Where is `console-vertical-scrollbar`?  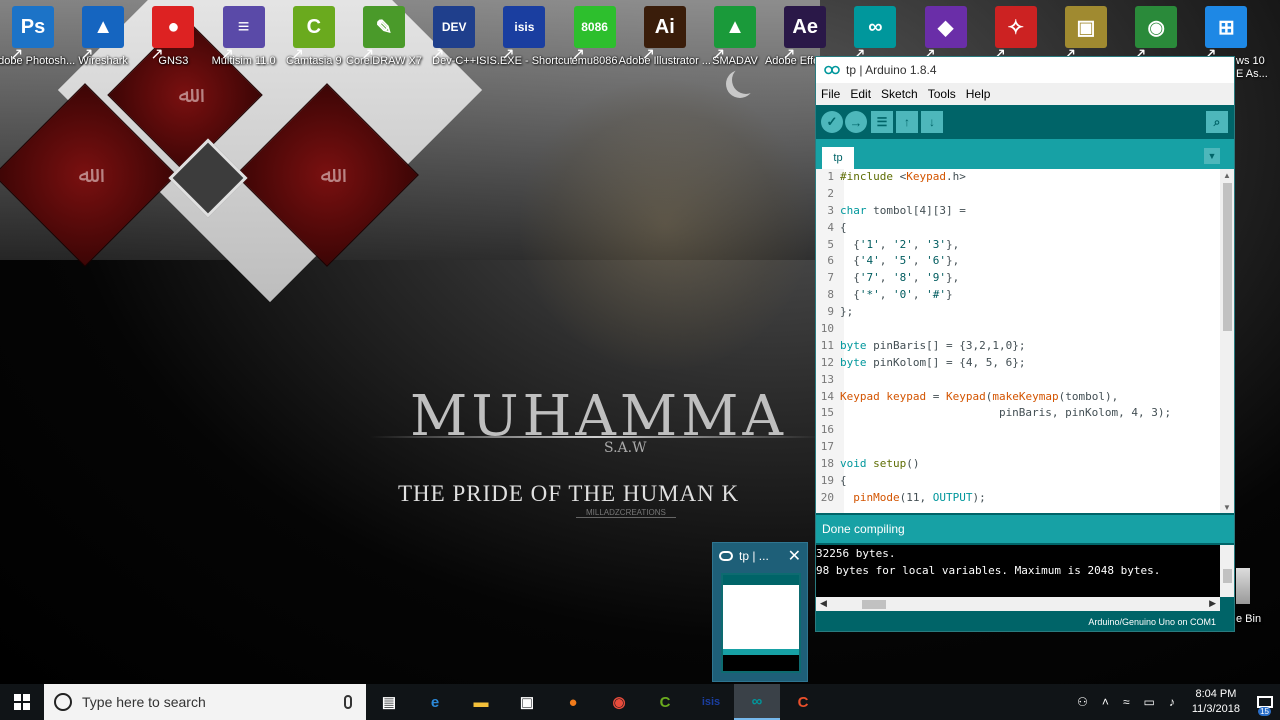
console-vertical-scrollbar is located at coordinates (1227, 571).